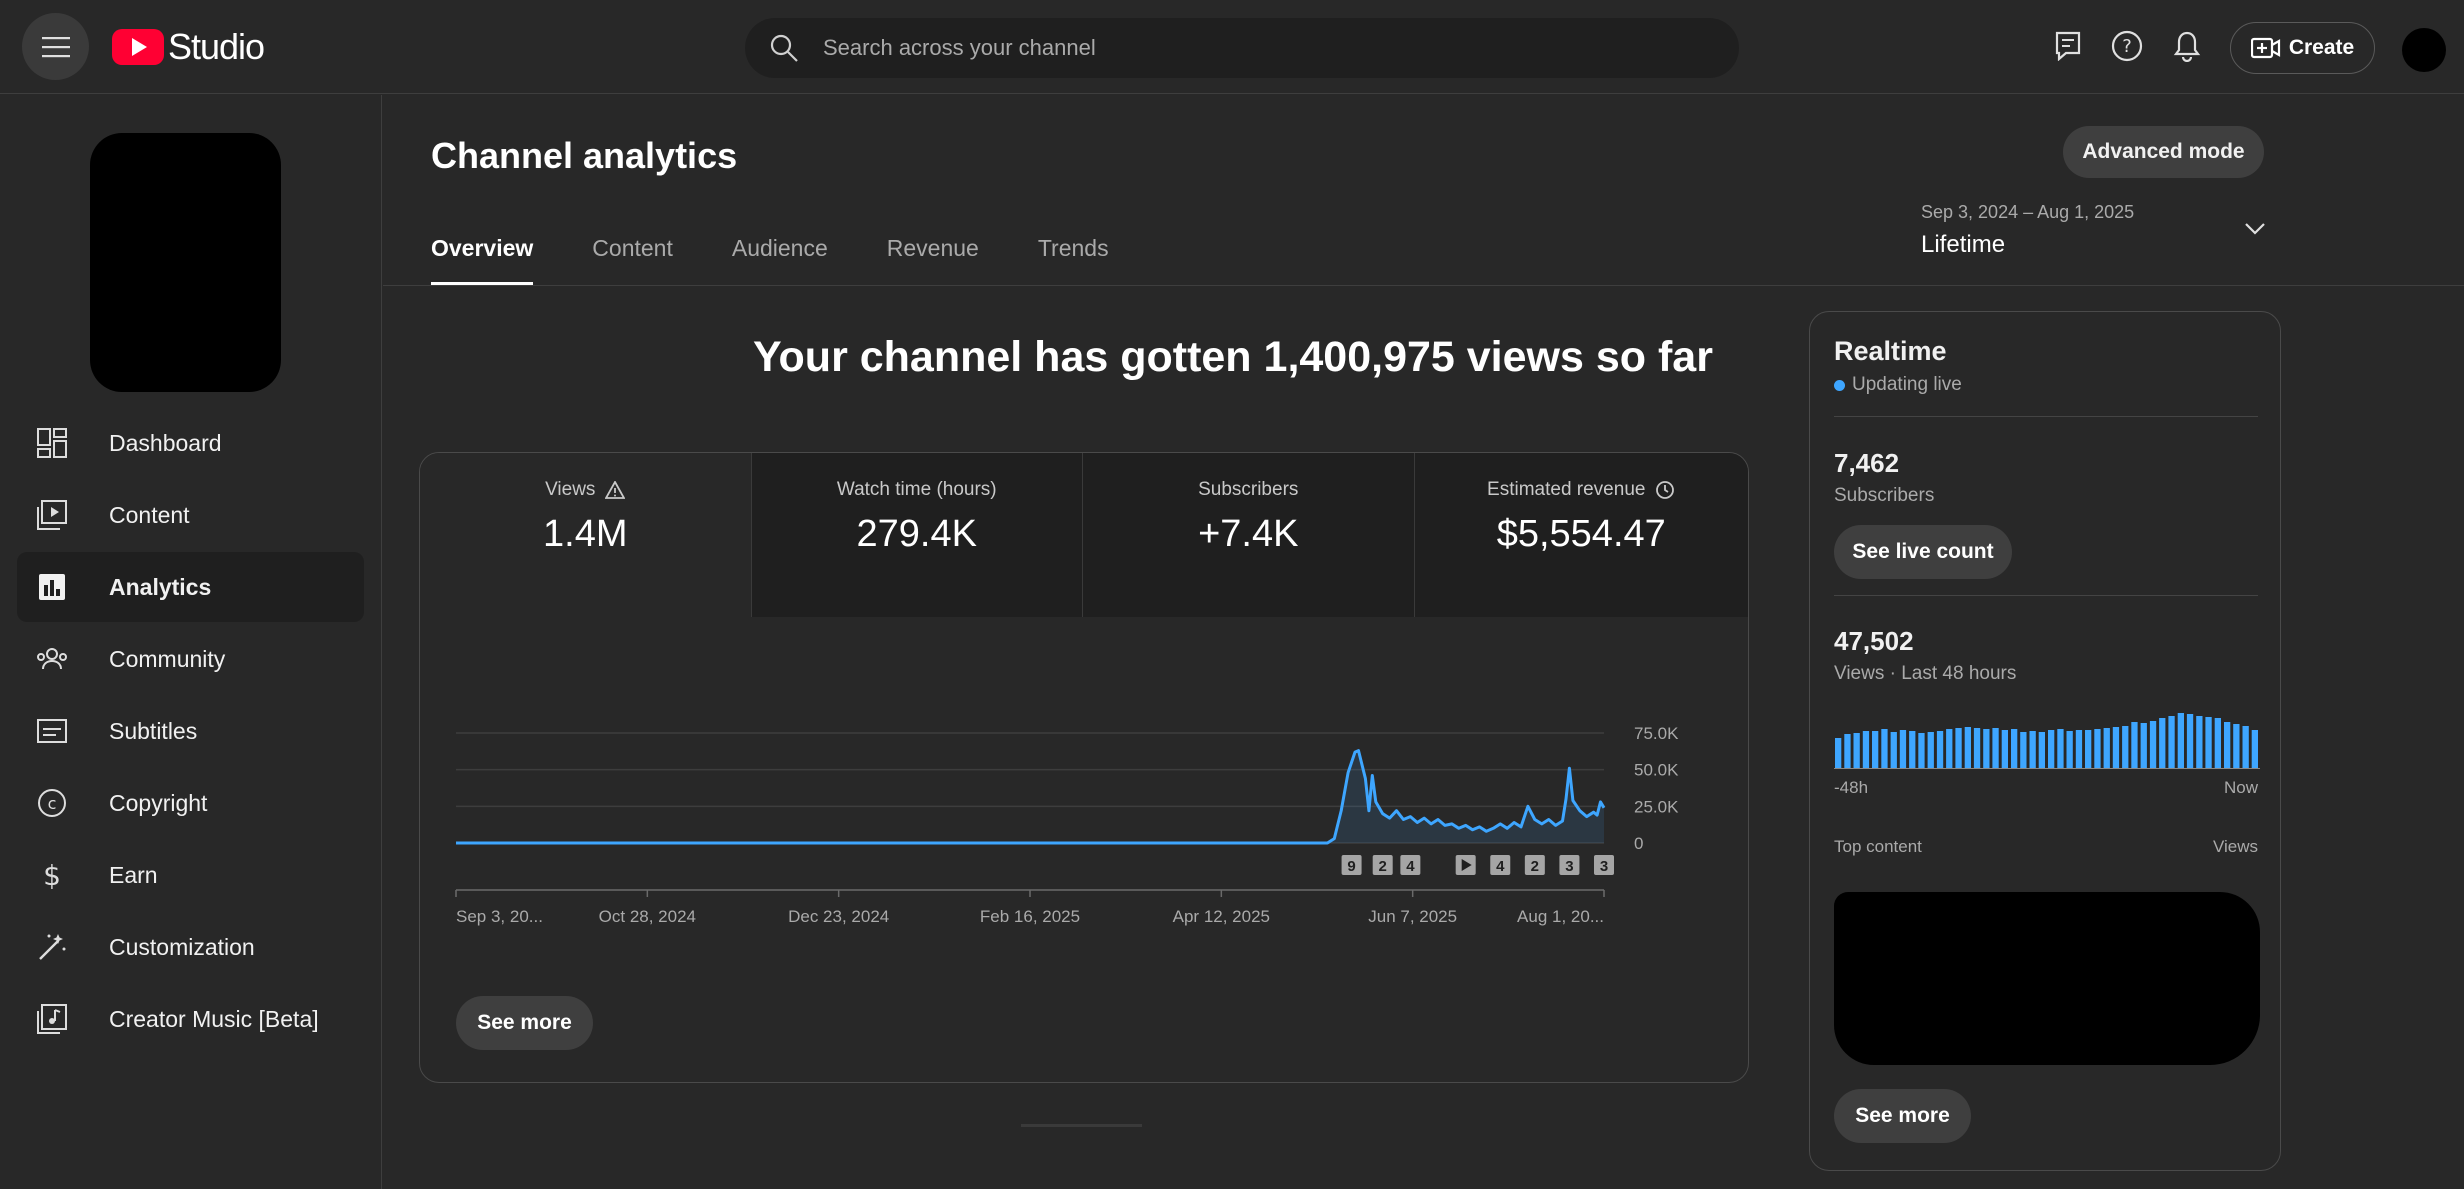  I want to click on copyright-icon: c, so click(52, 803).